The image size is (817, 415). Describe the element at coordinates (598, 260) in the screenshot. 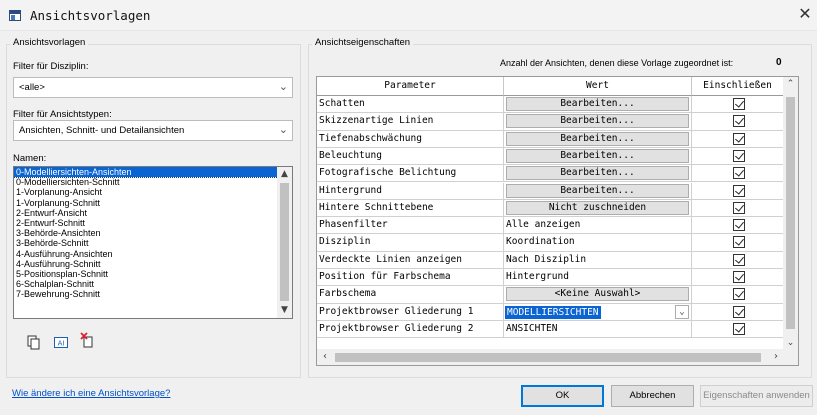

I see `value-cell: Nach Disziplin` at that location.